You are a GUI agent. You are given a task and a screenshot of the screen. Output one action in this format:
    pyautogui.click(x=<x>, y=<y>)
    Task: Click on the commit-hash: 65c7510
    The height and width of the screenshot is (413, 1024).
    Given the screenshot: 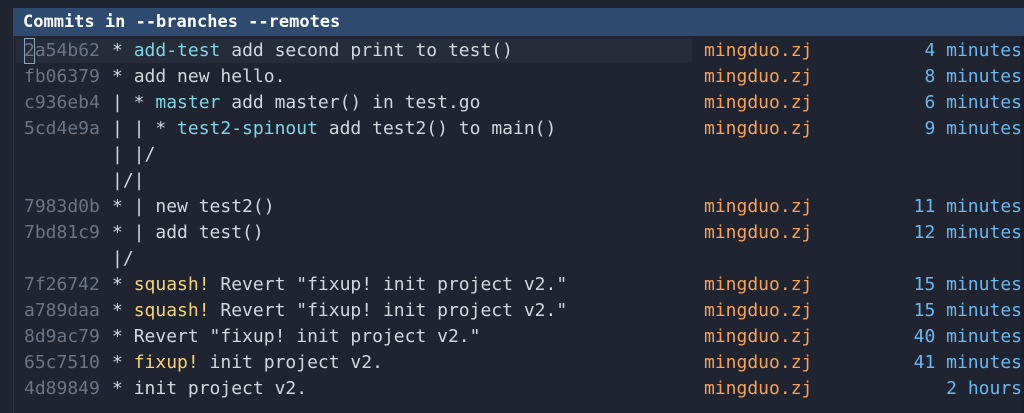 What is the action you would take?
    pyautogui.click(x=62, y=362)
    